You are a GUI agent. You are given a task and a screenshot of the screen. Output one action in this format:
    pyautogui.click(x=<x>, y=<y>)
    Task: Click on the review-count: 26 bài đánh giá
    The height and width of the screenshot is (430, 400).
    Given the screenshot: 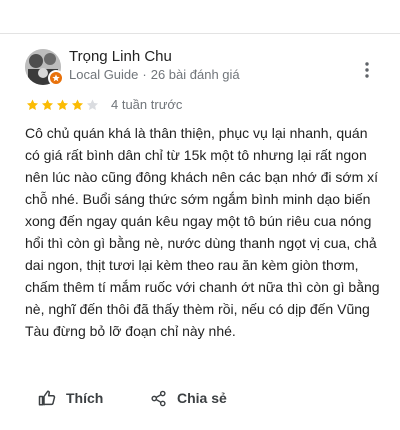 What is the action you would take?
    pyautogui.click(x=195, y=74)
    